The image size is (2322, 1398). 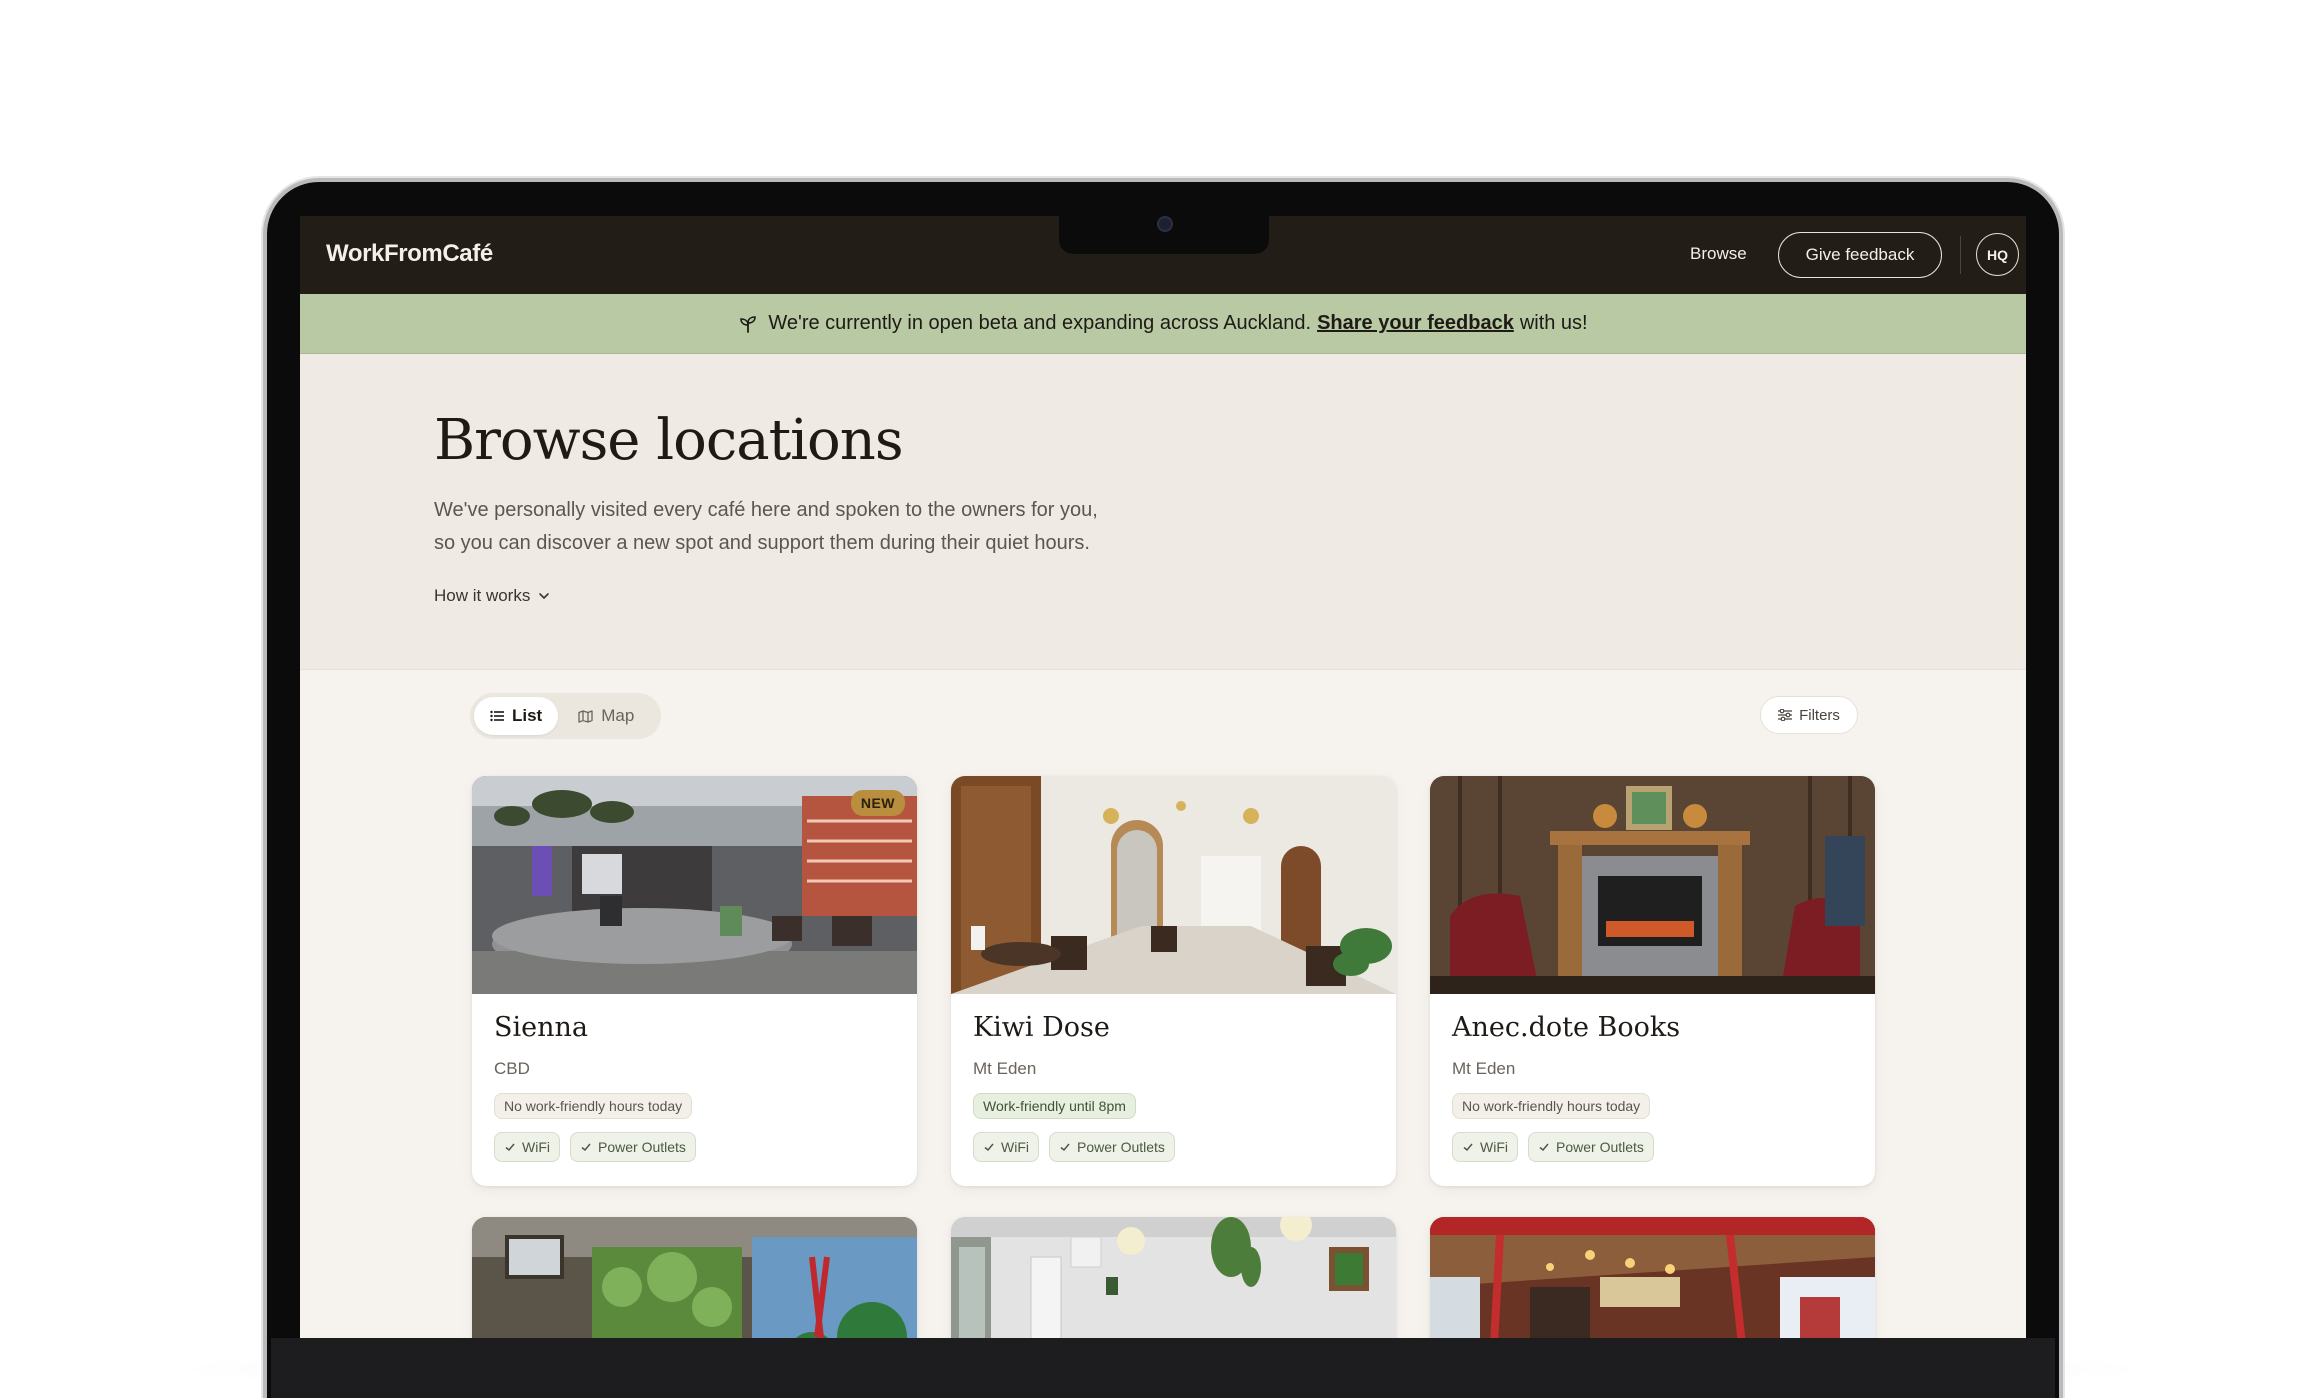 What do you see at coordinates (482, 595) in the screenshot?
I see `how-it-works-label: How it works` at bounding box center [482, 595].